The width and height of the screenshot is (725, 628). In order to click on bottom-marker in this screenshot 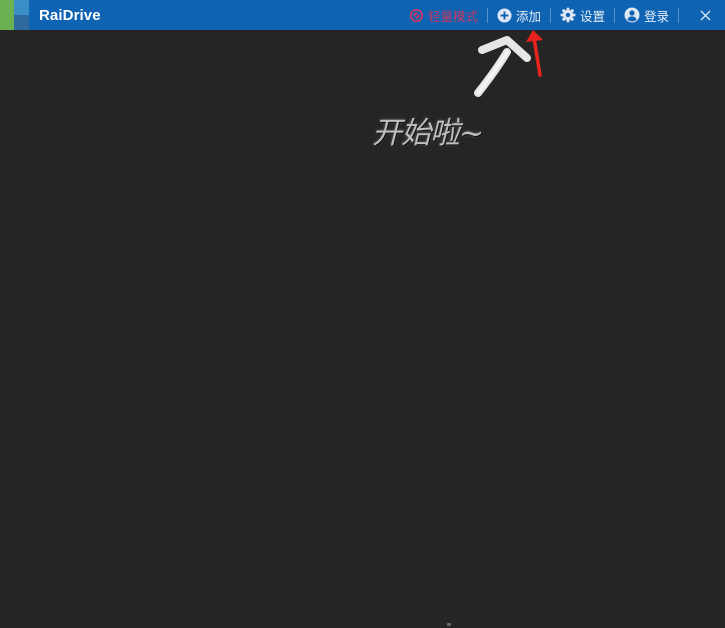, I will do `click(449, 624)`.